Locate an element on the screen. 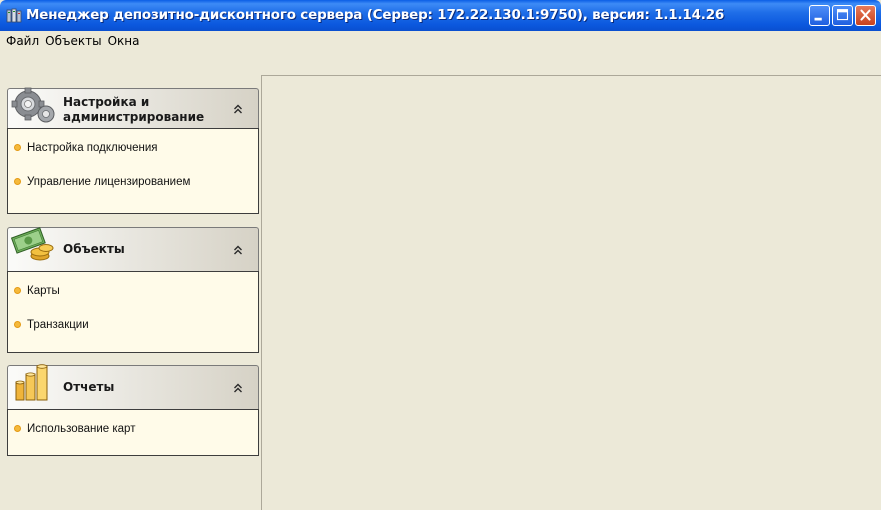  group-reports-title: Отчеты is located at coordinates (89, 387).